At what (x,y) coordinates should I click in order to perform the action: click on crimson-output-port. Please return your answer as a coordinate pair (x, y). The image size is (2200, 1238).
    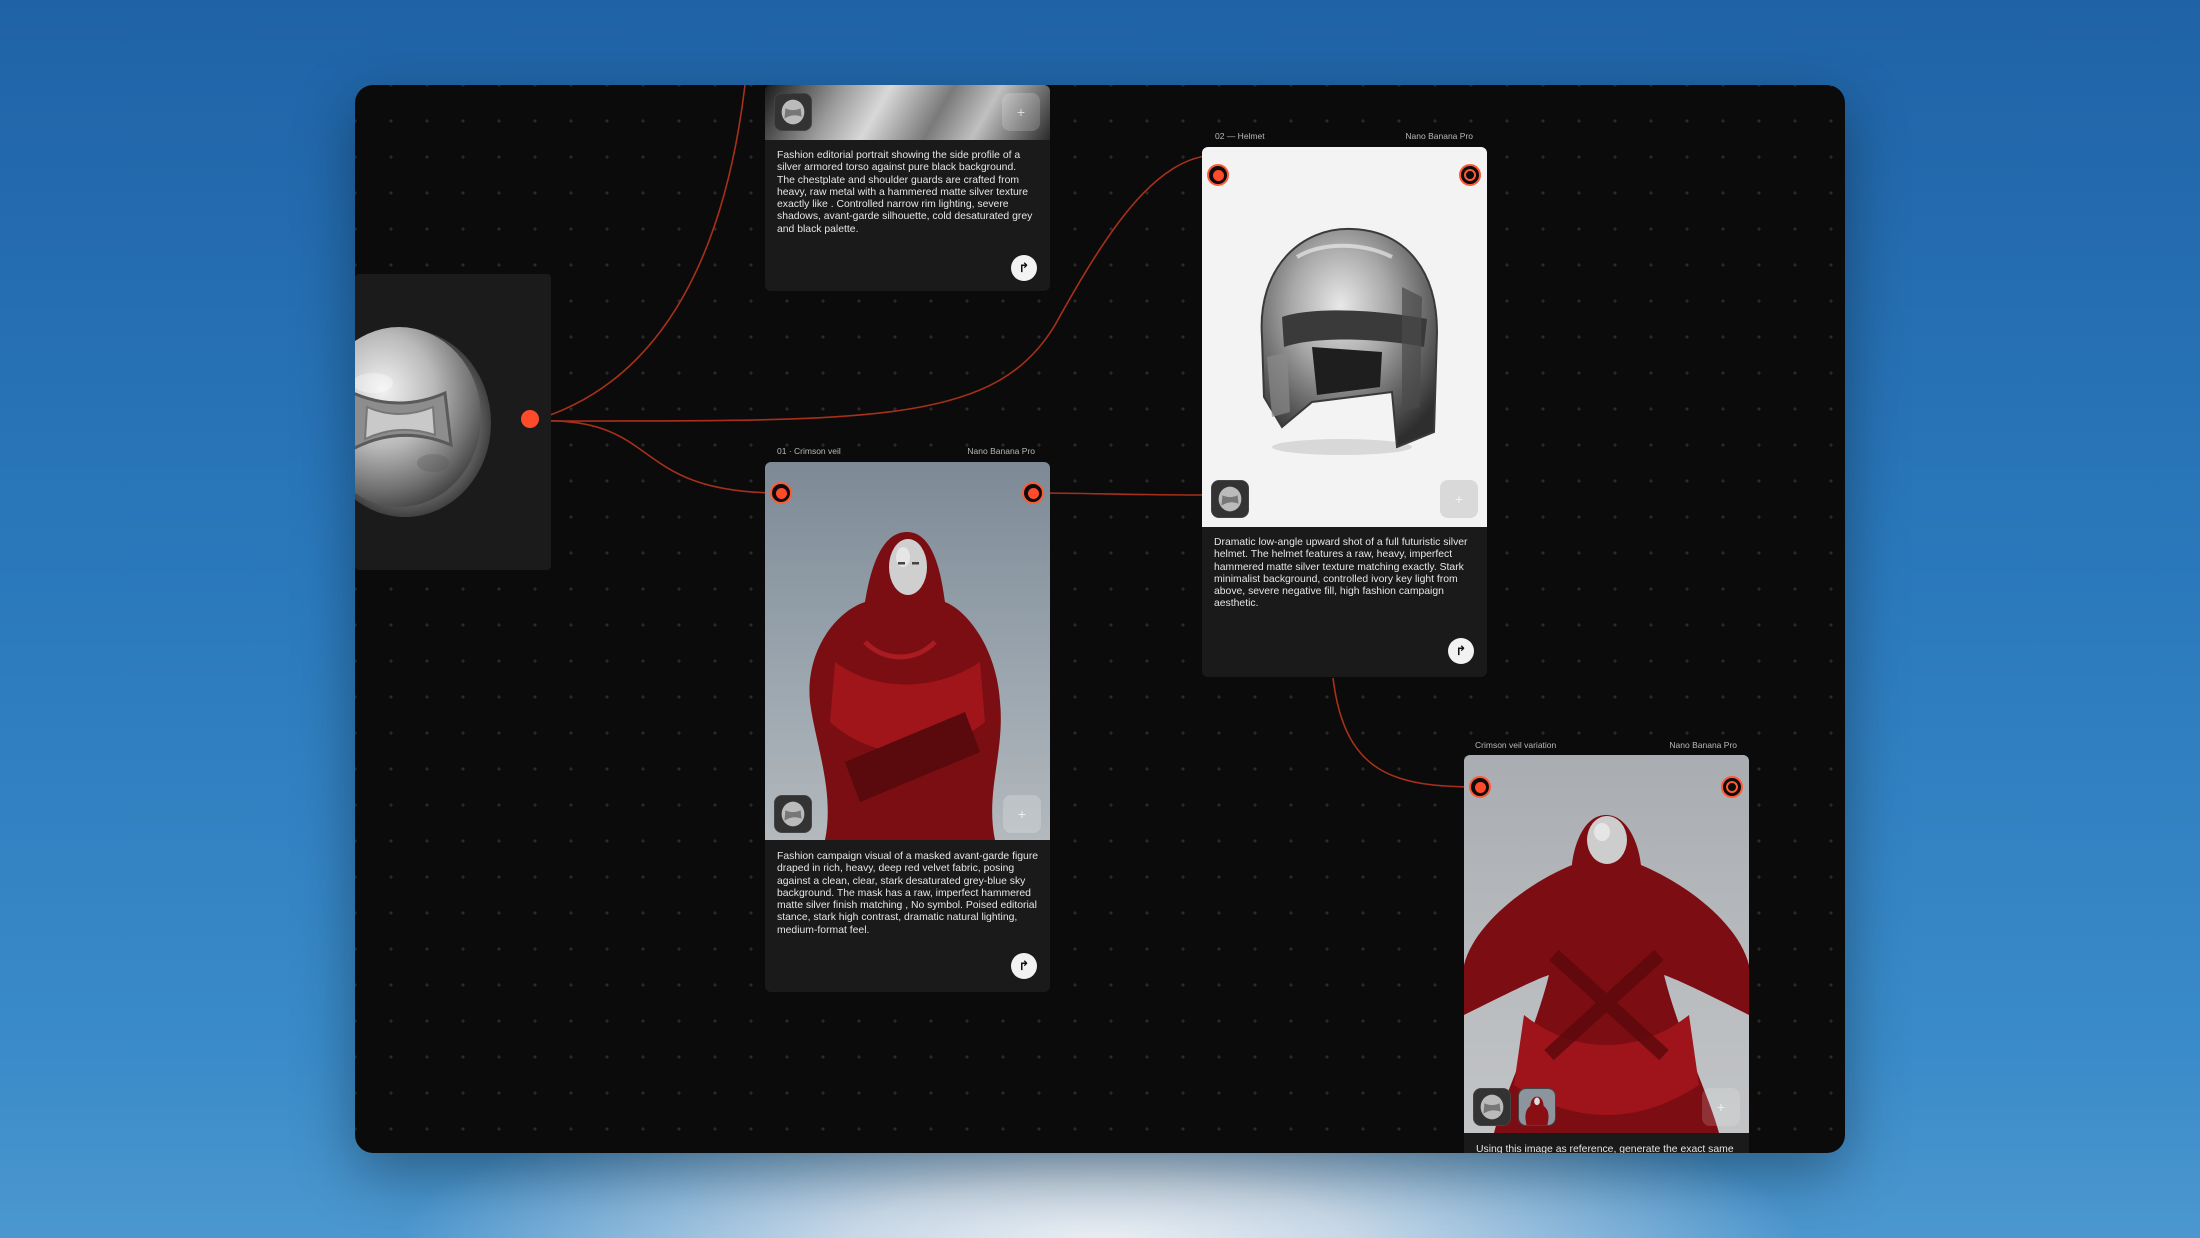
    Looking at the image, I should click on (1033, 493).